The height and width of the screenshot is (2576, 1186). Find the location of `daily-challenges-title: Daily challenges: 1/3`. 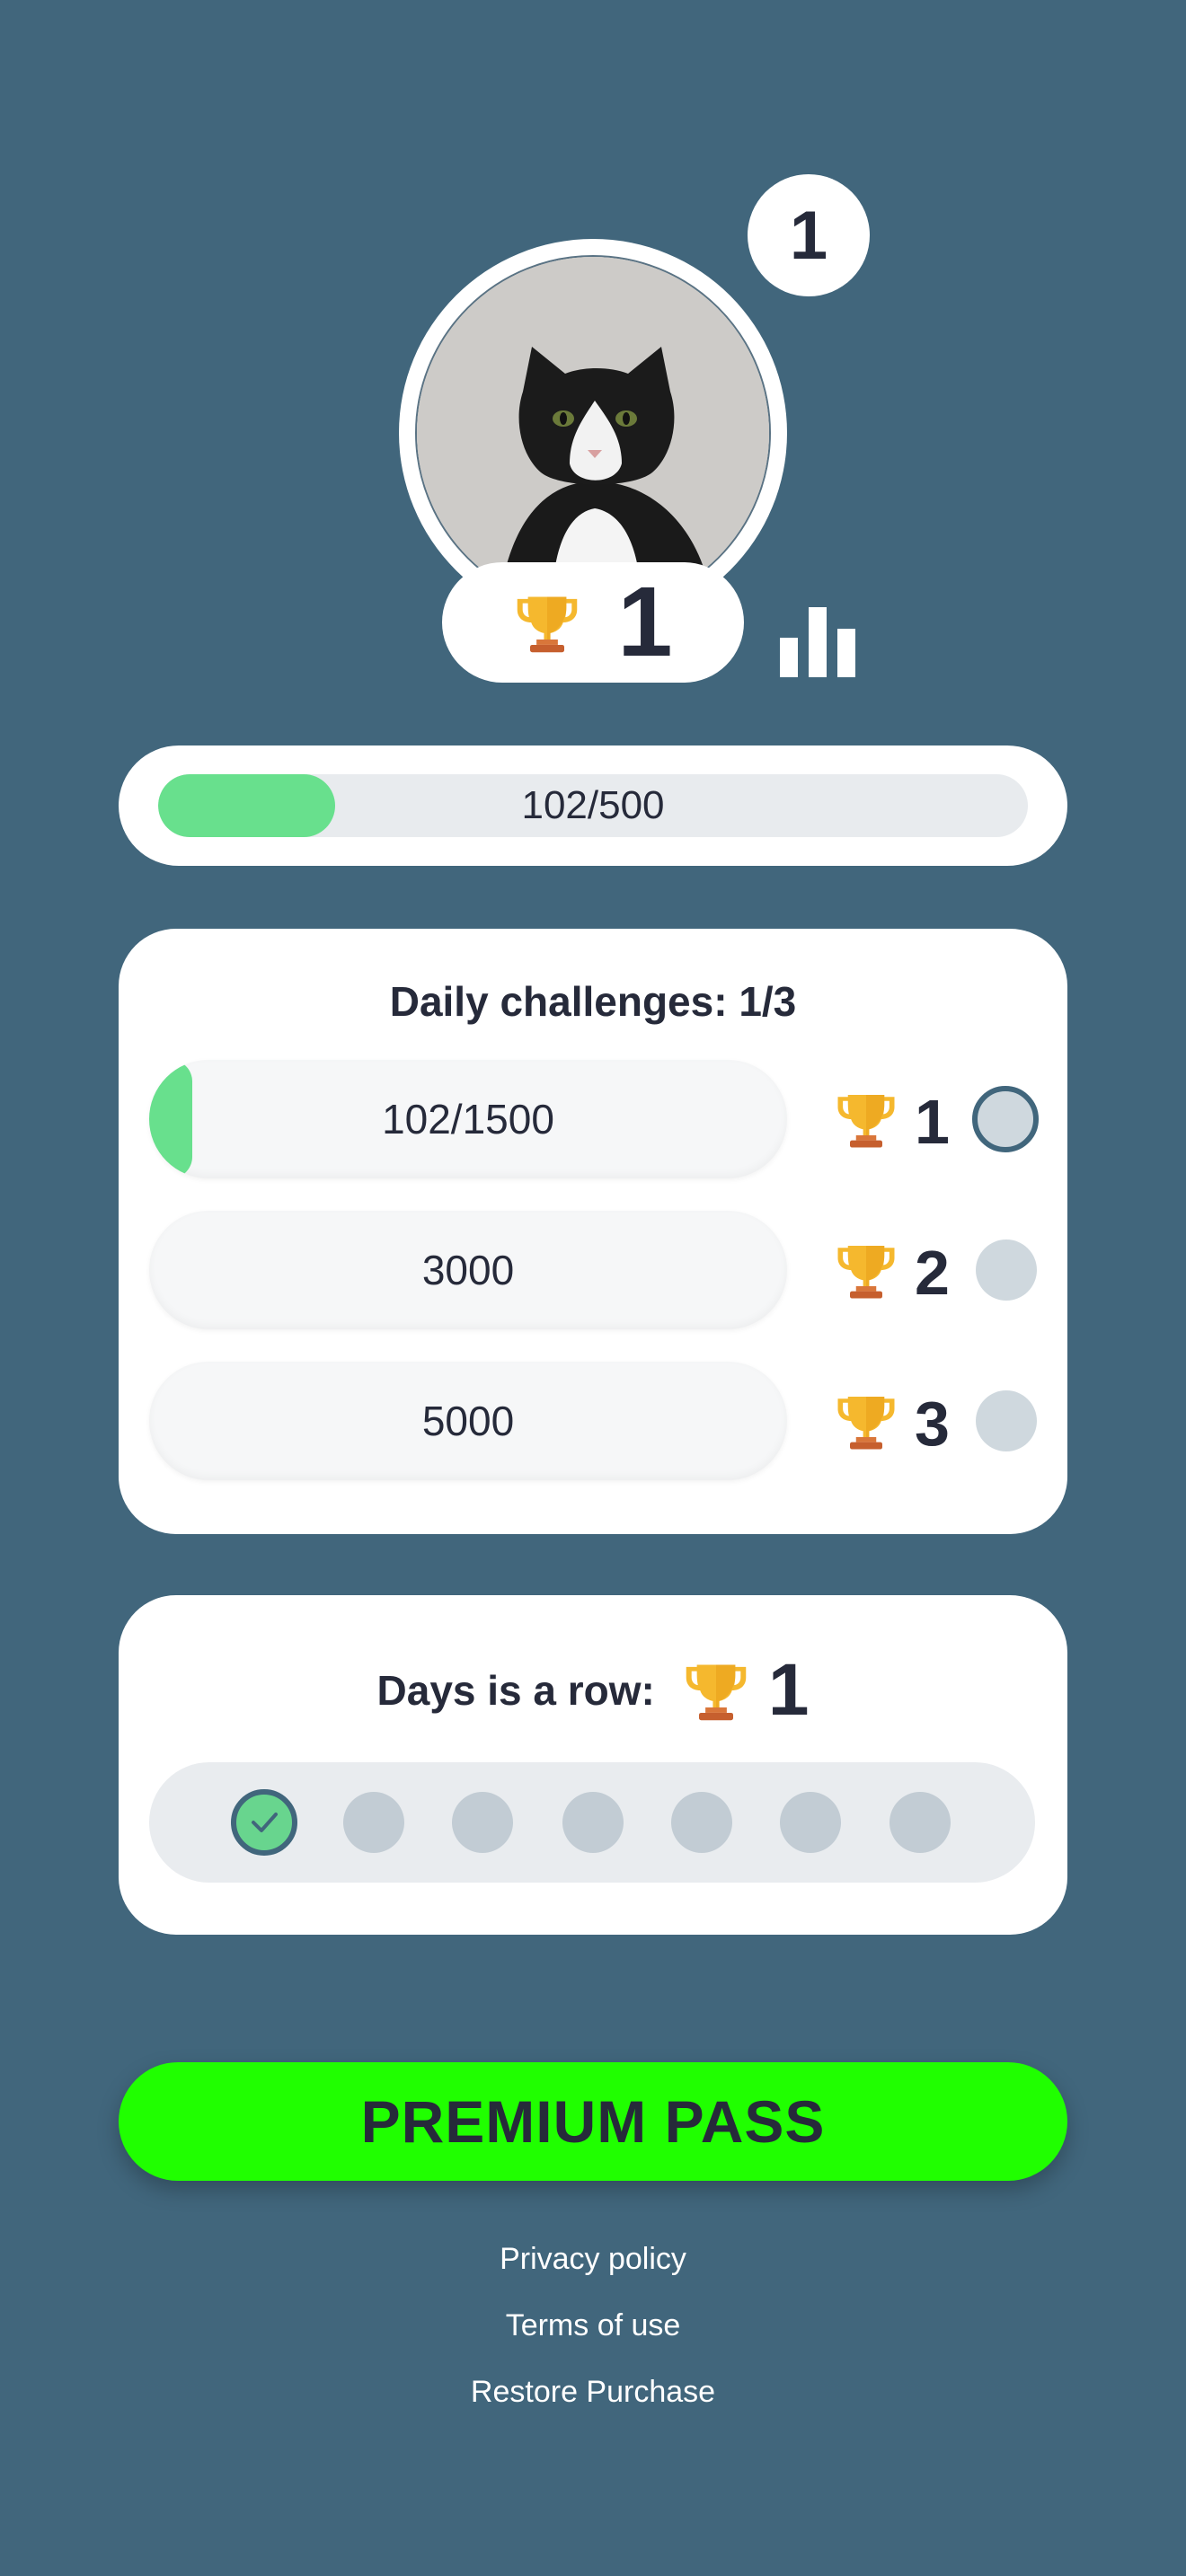

daily-challenges-title: Daily challenges: 1/3 is located at coordinates (593, 1001).